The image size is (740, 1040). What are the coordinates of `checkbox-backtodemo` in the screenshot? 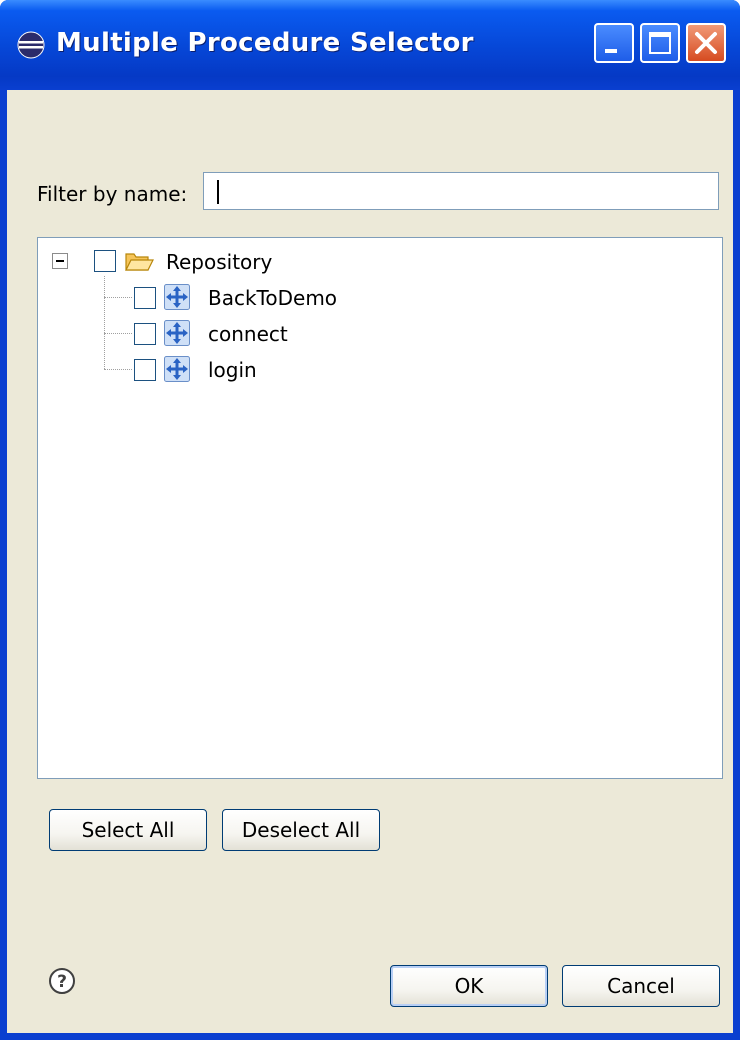 It's located at (145, 298).